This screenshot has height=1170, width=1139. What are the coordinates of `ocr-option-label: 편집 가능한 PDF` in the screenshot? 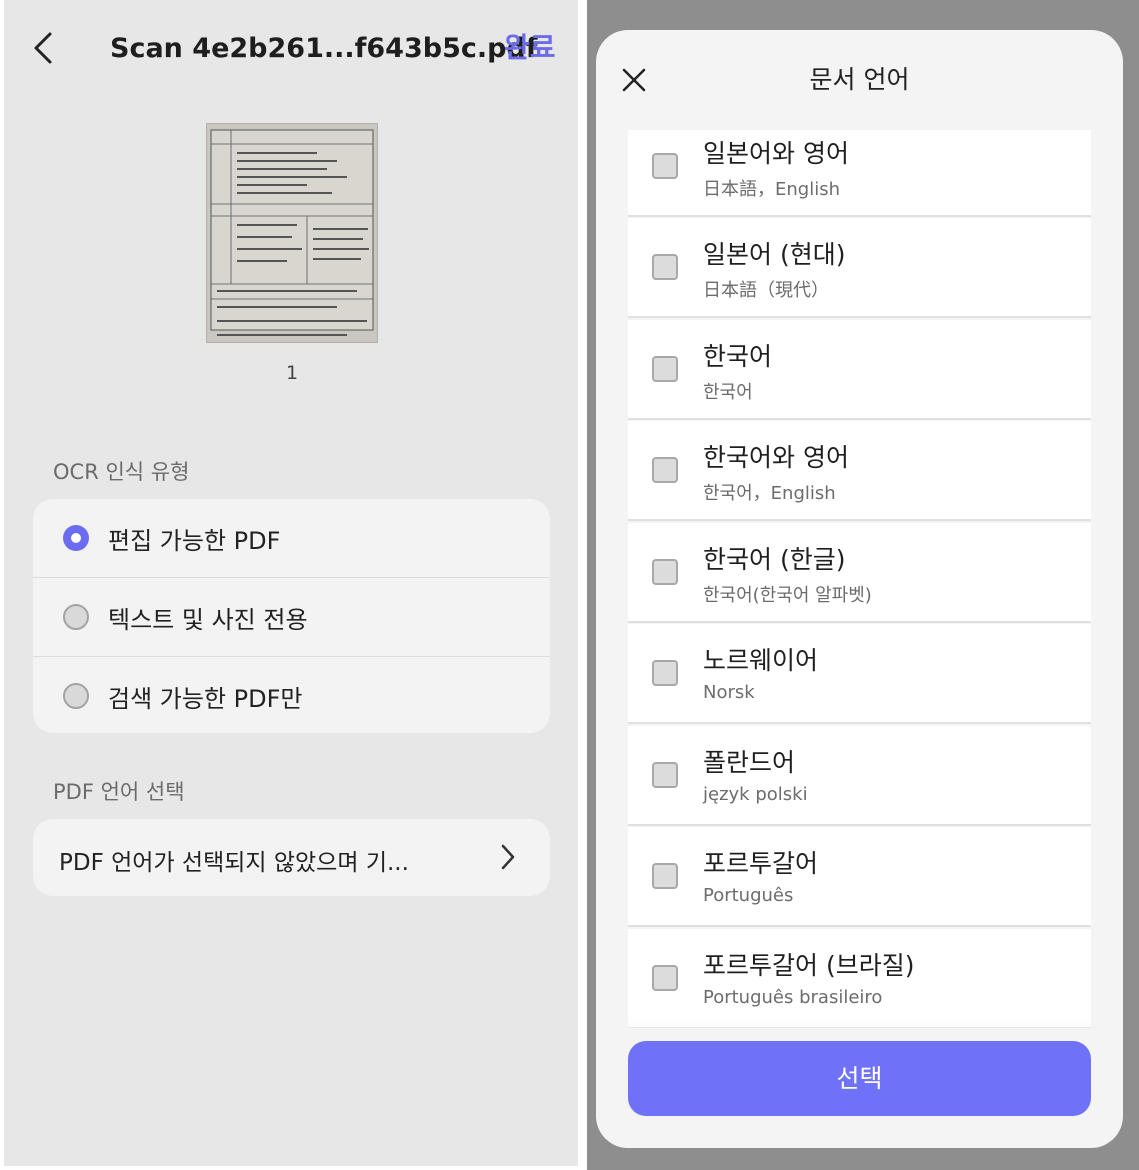 It's located at (194, 540).